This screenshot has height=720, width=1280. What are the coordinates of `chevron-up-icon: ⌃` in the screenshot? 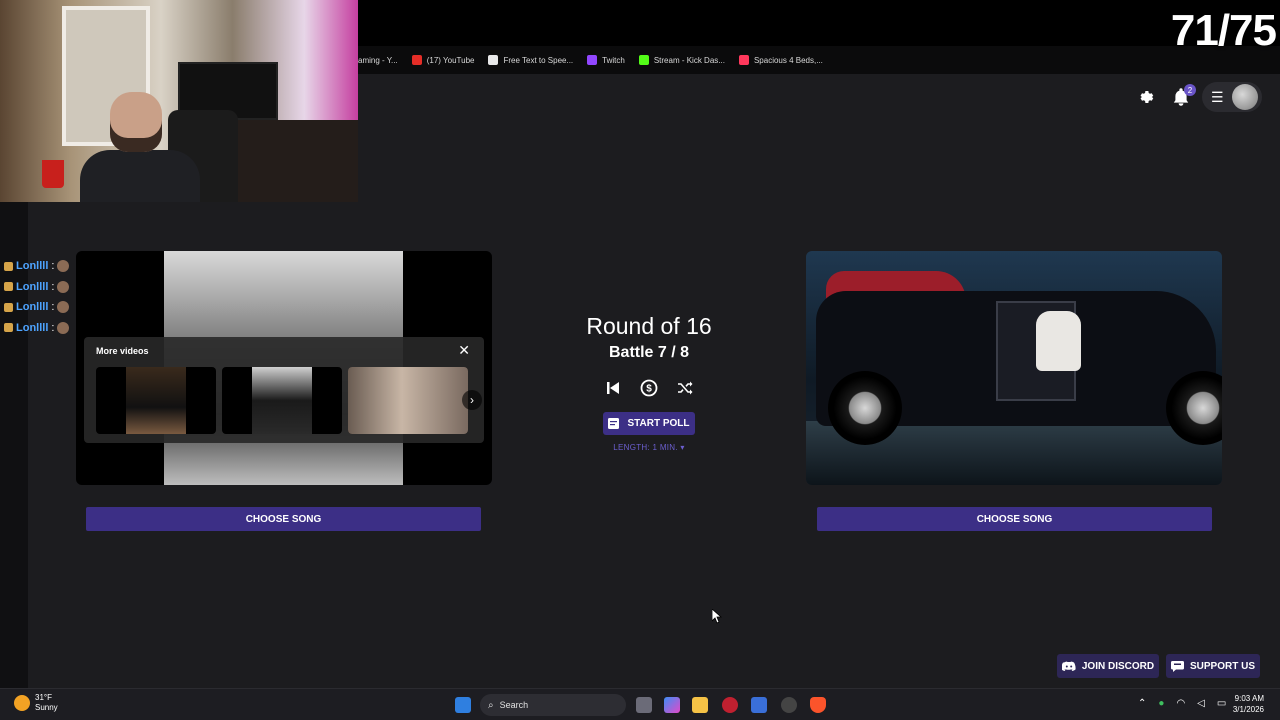 It's located at (1142, 703).